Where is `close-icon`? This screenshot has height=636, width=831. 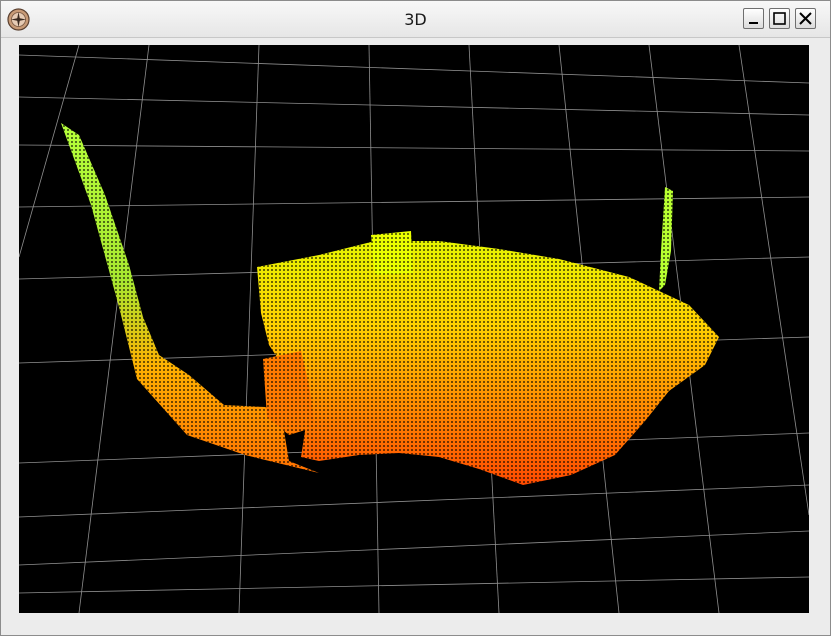
close-icon is located at coordinates (805, 18).